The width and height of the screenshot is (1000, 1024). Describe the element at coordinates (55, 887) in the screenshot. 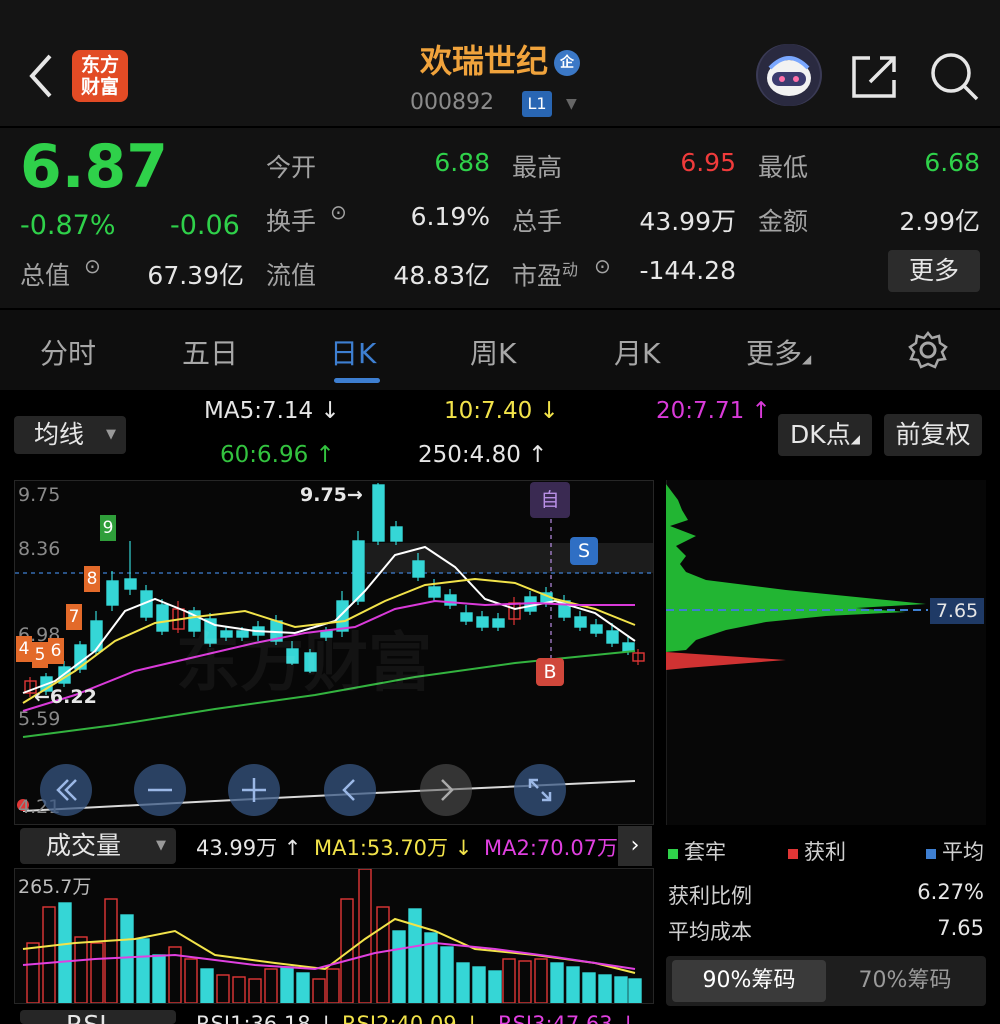

I see `volume-max-label: 265.7万` at that location.